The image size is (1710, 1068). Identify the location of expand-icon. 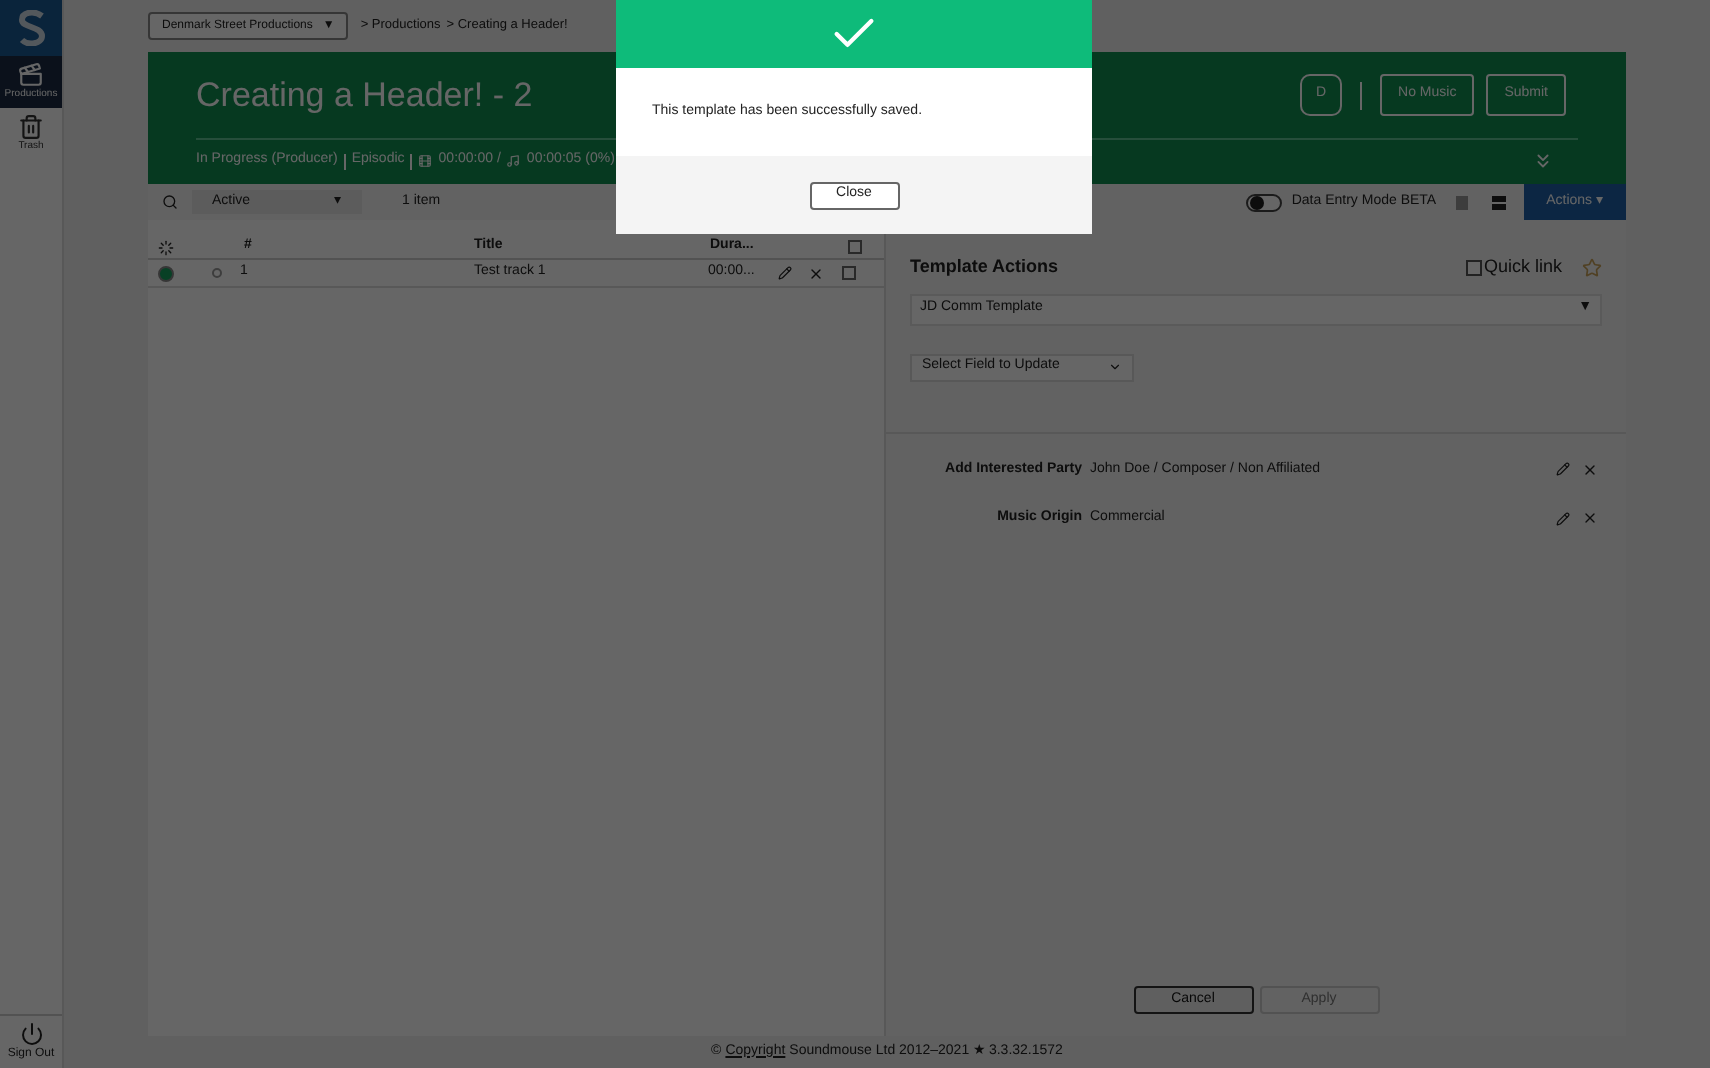
(1543, 161).